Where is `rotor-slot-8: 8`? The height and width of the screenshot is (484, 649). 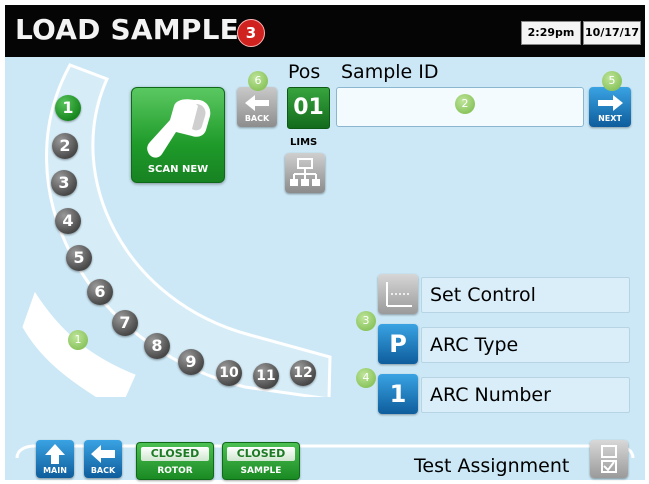 rotor-slot-8: 8 is located at coordinates (157, 346).